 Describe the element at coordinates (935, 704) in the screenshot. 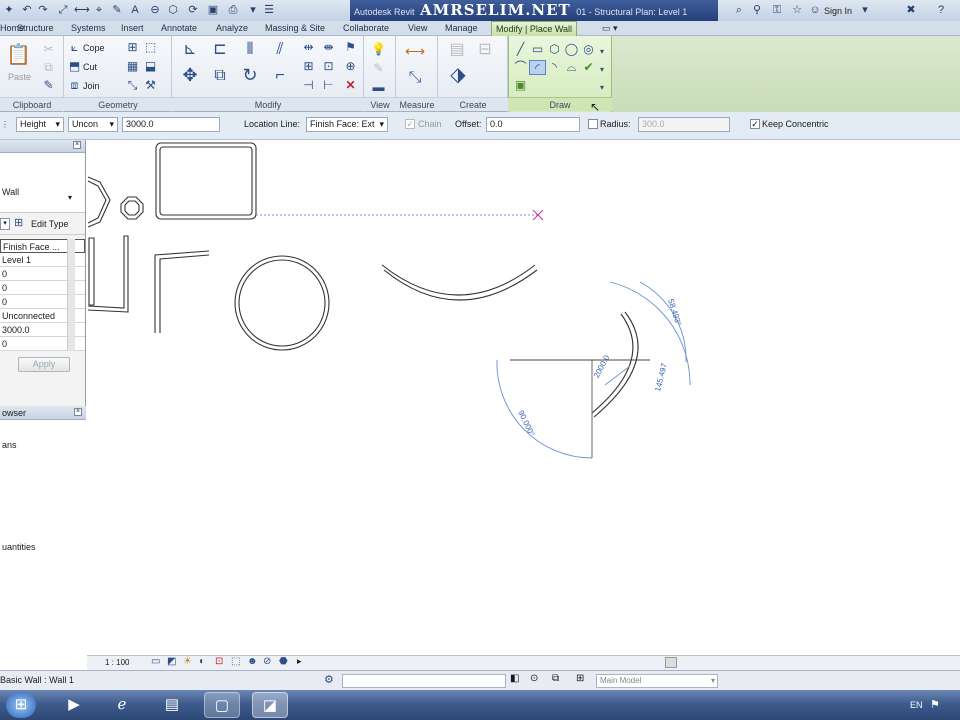

I see `tray-flag-icon: ⚑` at that location.